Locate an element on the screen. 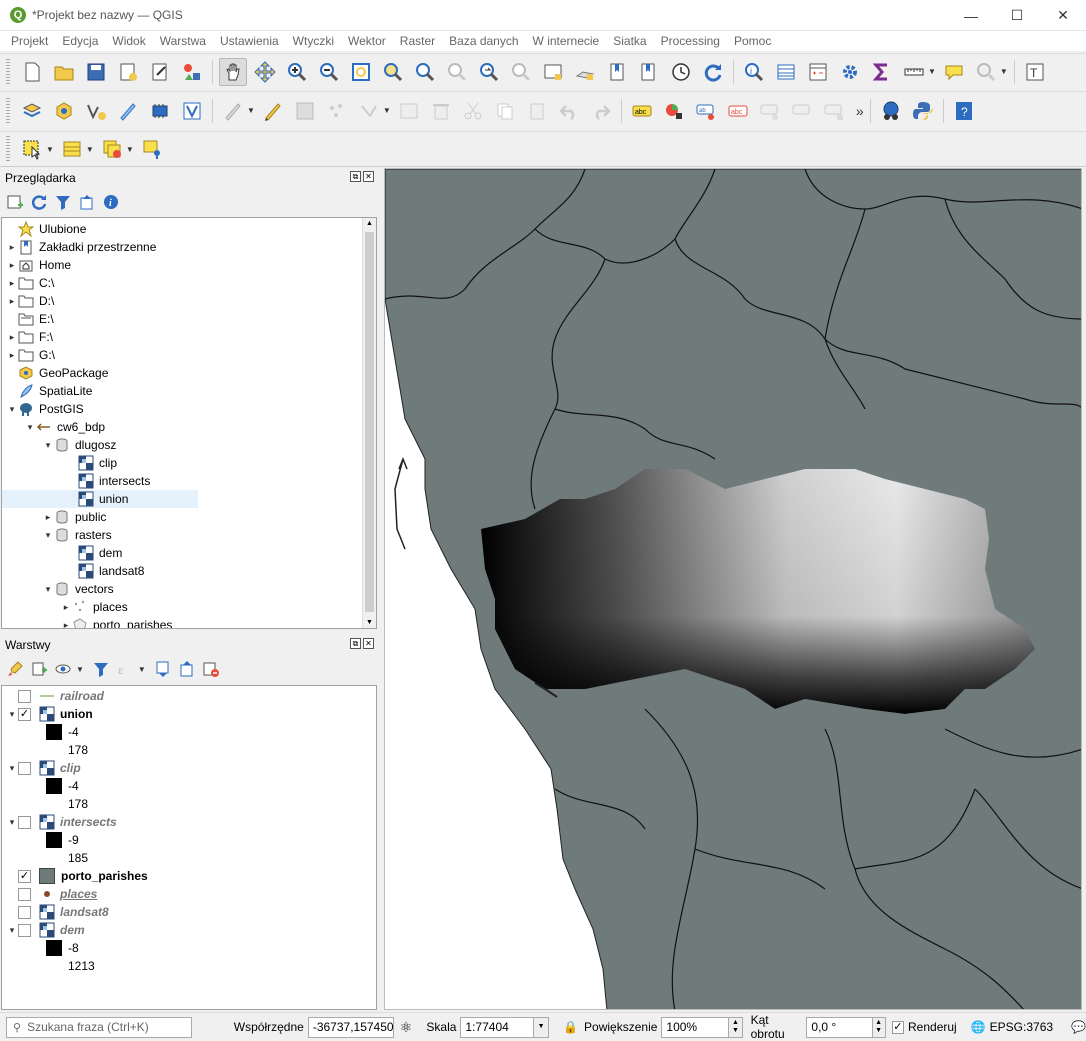 This screenshot has height=1041, width=1086. magnifier-spin-icon: ▲ ▼ is located at coordinates (736, 1027).